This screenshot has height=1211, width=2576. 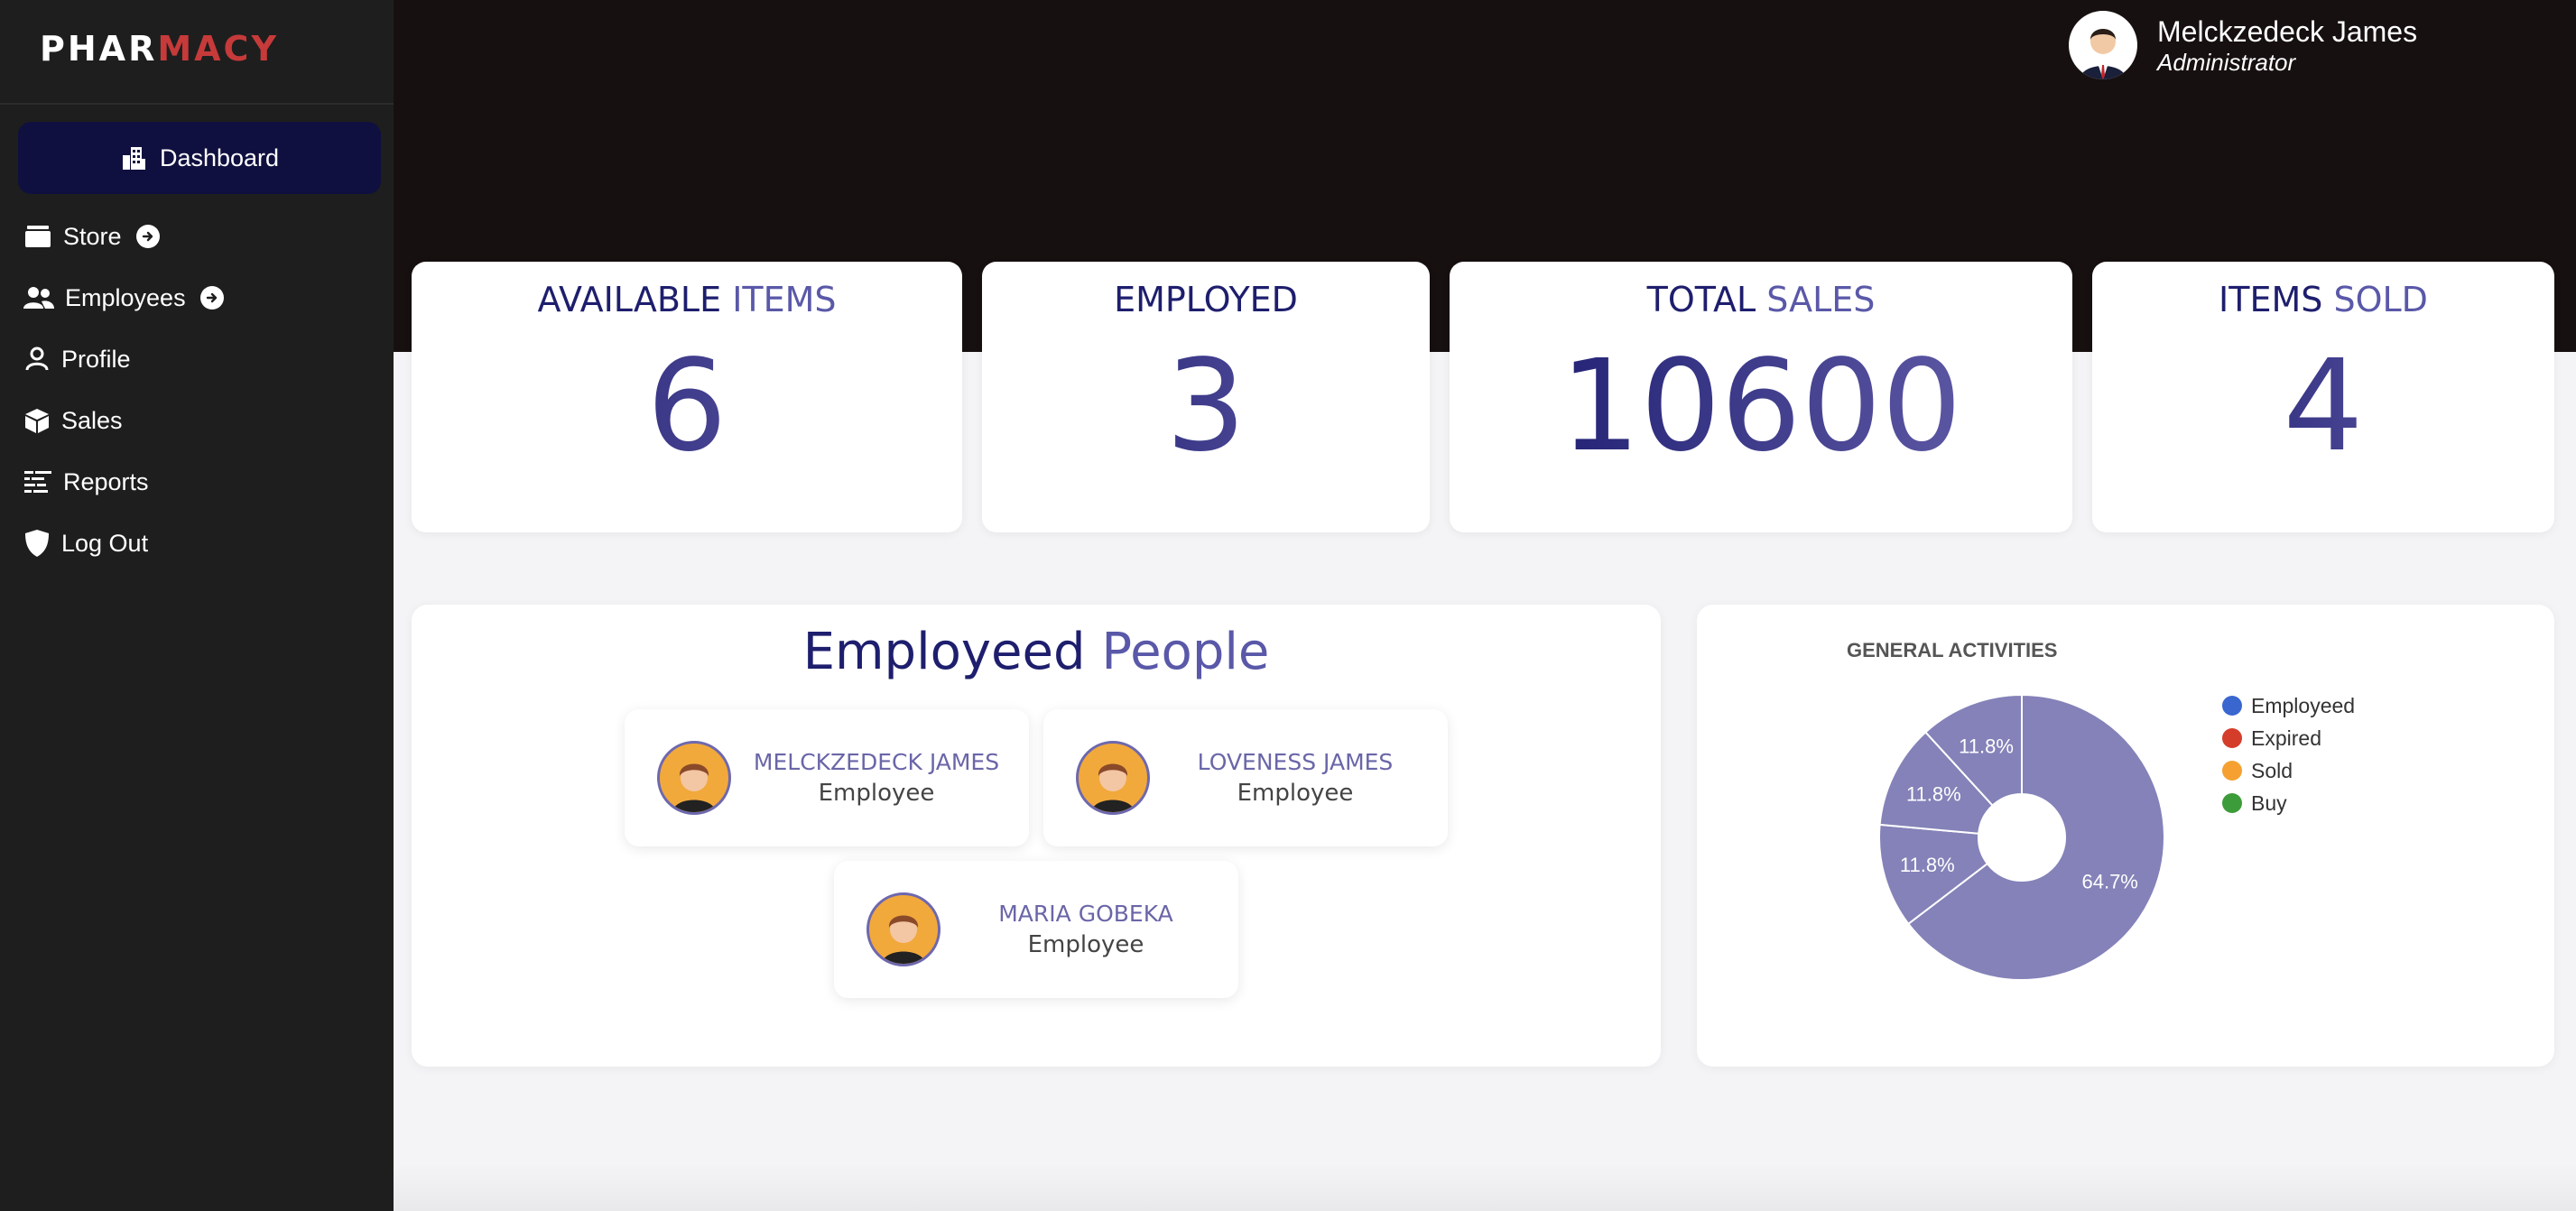 I want to click on stat-card-available-items: AVAILABLE ITEMS 6, so click(x=687, y=397).